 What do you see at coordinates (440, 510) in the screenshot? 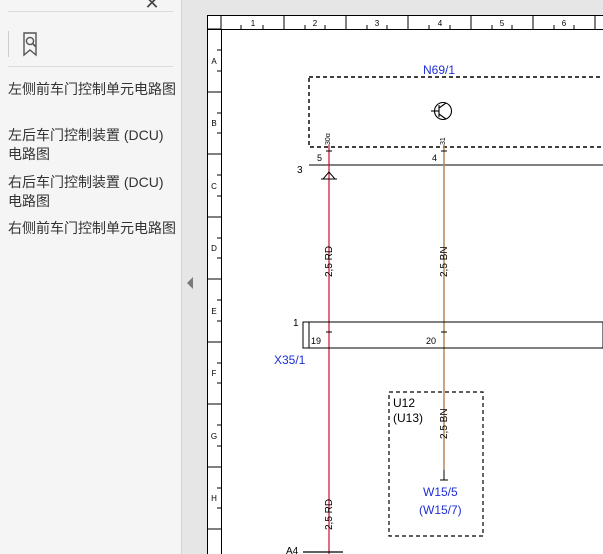
I see `w157-label: (W15/7)` at bounding box center [440, 510].